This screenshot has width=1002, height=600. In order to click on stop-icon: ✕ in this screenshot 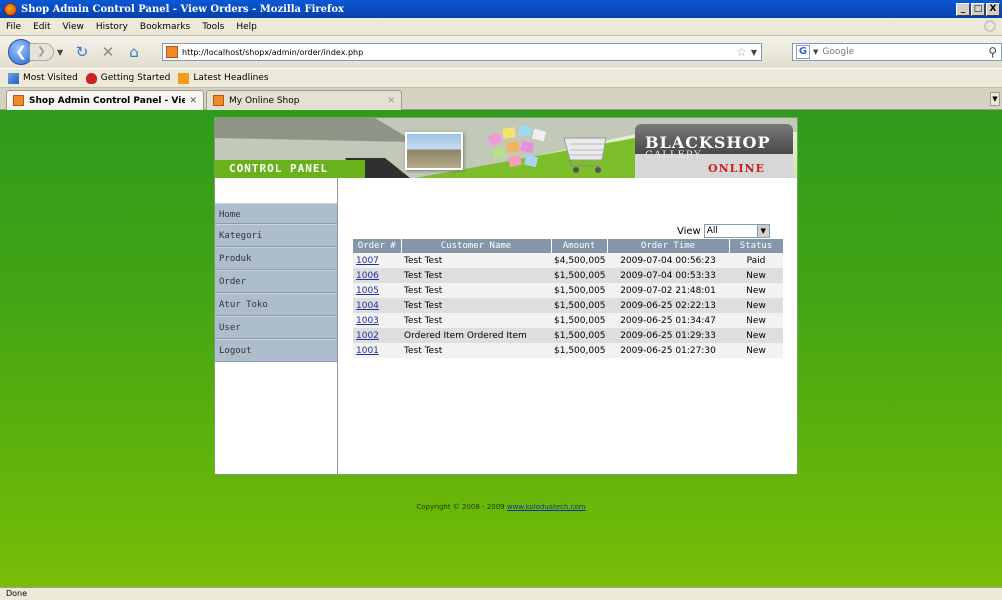, I will do `click(108, 52)`.